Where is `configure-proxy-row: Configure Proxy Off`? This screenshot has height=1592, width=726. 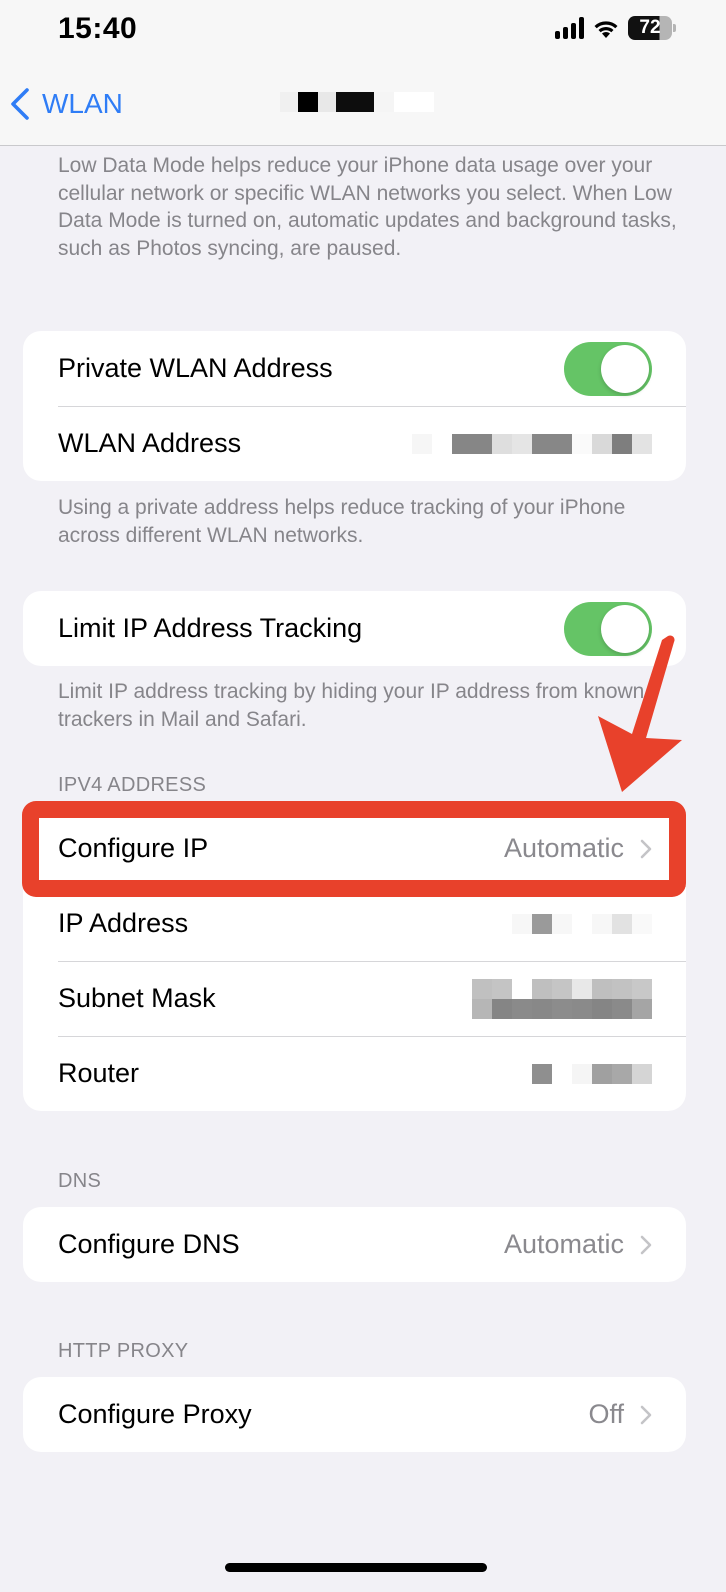
configure-proxy-row: Configure Proxy Off is located at coordinates (354, 1414).